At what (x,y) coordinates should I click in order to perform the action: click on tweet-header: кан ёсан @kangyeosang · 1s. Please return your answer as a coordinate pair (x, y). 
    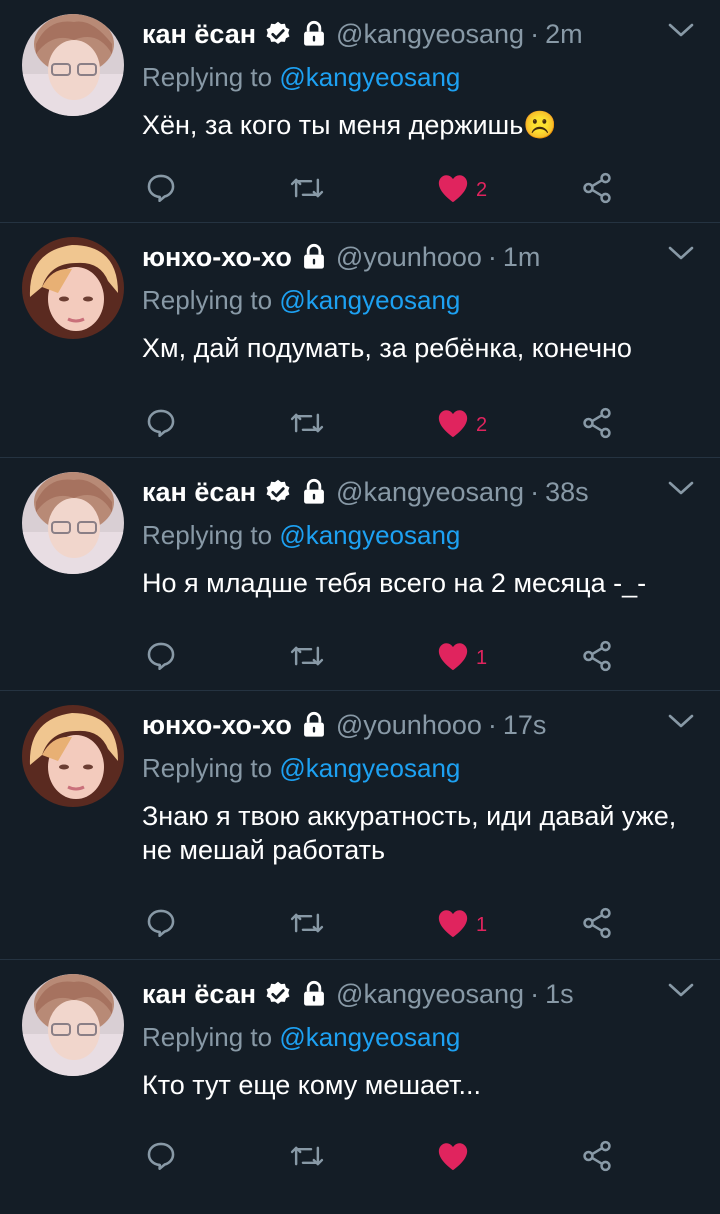
    Looking at the image, I should click on (421, 994).